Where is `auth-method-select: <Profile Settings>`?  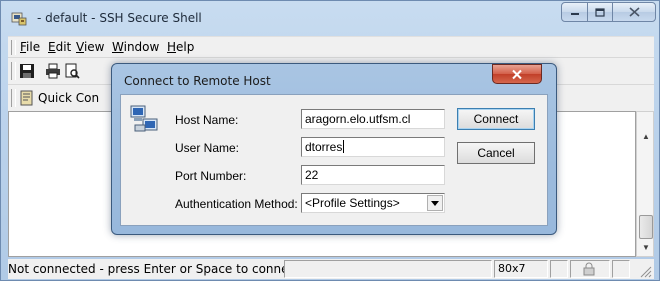 auth-method-select: <Profile Settings> is located at coordinates (373, 203).